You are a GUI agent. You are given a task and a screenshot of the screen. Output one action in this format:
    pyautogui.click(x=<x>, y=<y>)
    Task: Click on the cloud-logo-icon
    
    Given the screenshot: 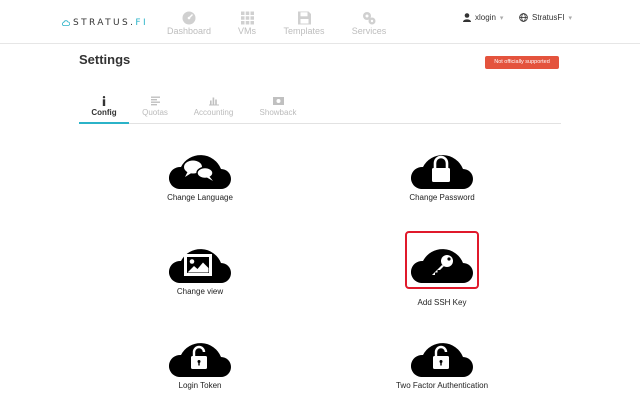 What is the action you would take?
    pyautogui.click(x=66, y=23)
    